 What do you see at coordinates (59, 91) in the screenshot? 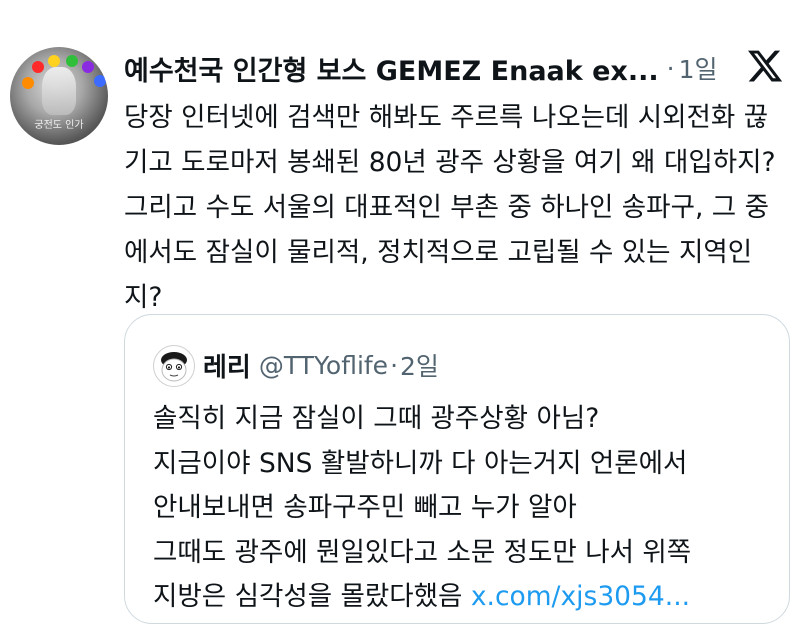
I see `avatar-figure` at bounding box center [59, 91].